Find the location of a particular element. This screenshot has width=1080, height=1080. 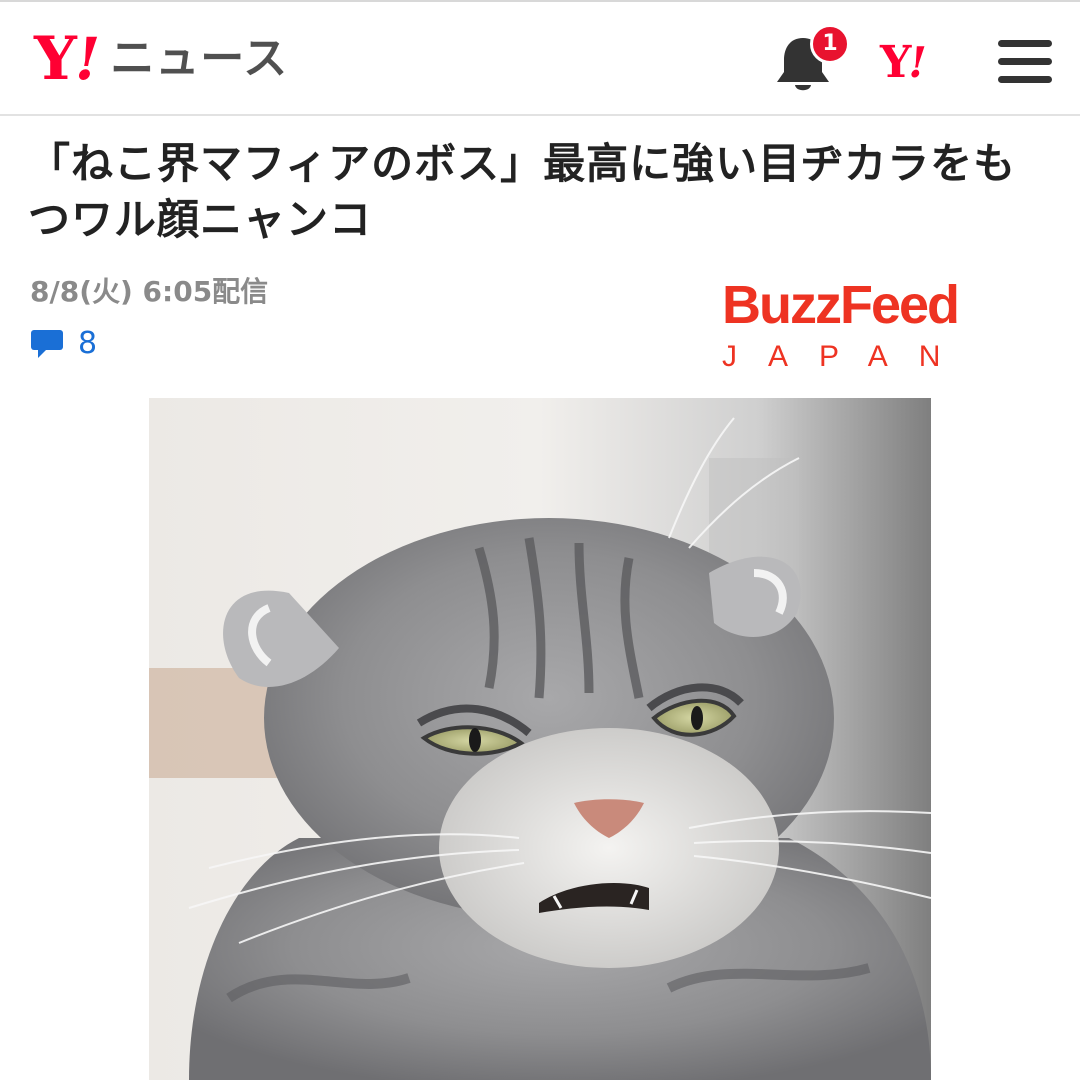

notification-badge: 1 is located at coordinates (830, 44).